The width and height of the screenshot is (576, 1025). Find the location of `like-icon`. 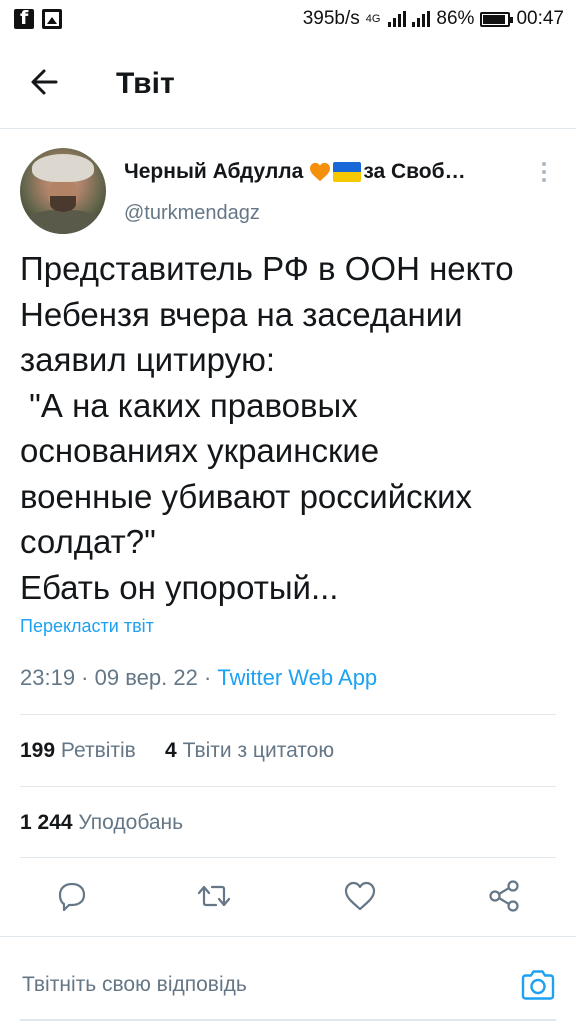

like-icon is located at coordinates (360, 896).